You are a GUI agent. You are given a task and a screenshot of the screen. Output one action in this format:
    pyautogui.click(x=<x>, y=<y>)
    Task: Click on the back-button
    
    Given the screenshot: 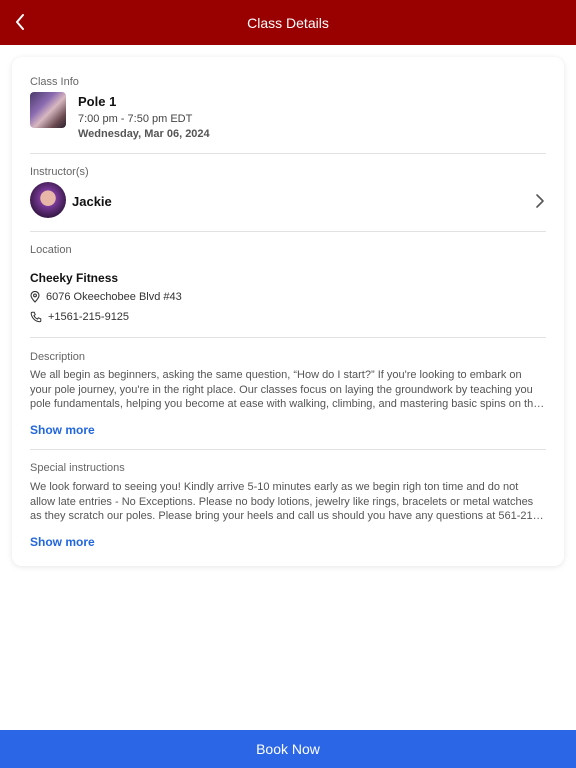 What is the action you would take?
    pyautogui.click(x=20, y=22)
    